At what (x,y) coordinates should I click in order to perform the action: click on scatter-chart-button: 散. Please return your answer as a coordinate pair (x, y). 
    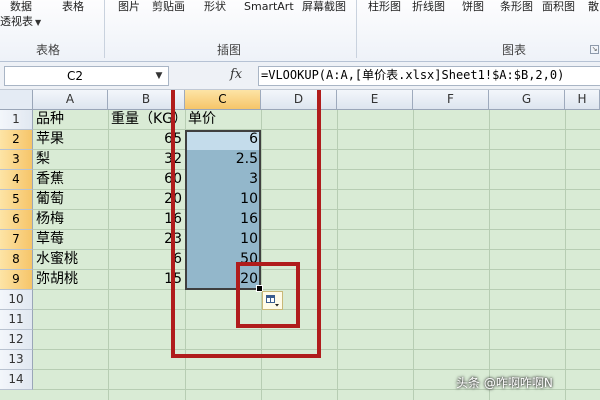
    Looking at the image, I should click on (593, 7).